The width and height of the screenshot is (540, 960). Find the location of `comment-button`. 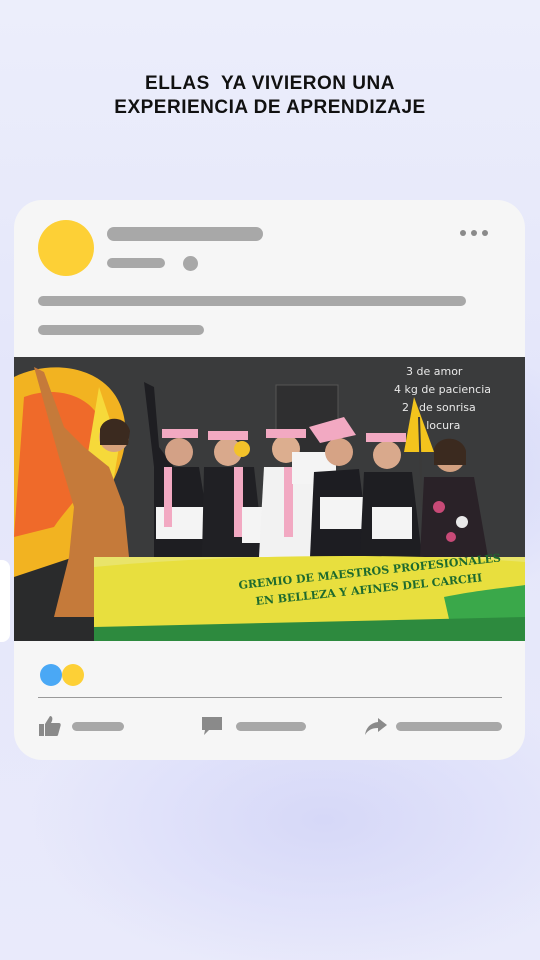

comment-button is located at coordinates (253, 725).